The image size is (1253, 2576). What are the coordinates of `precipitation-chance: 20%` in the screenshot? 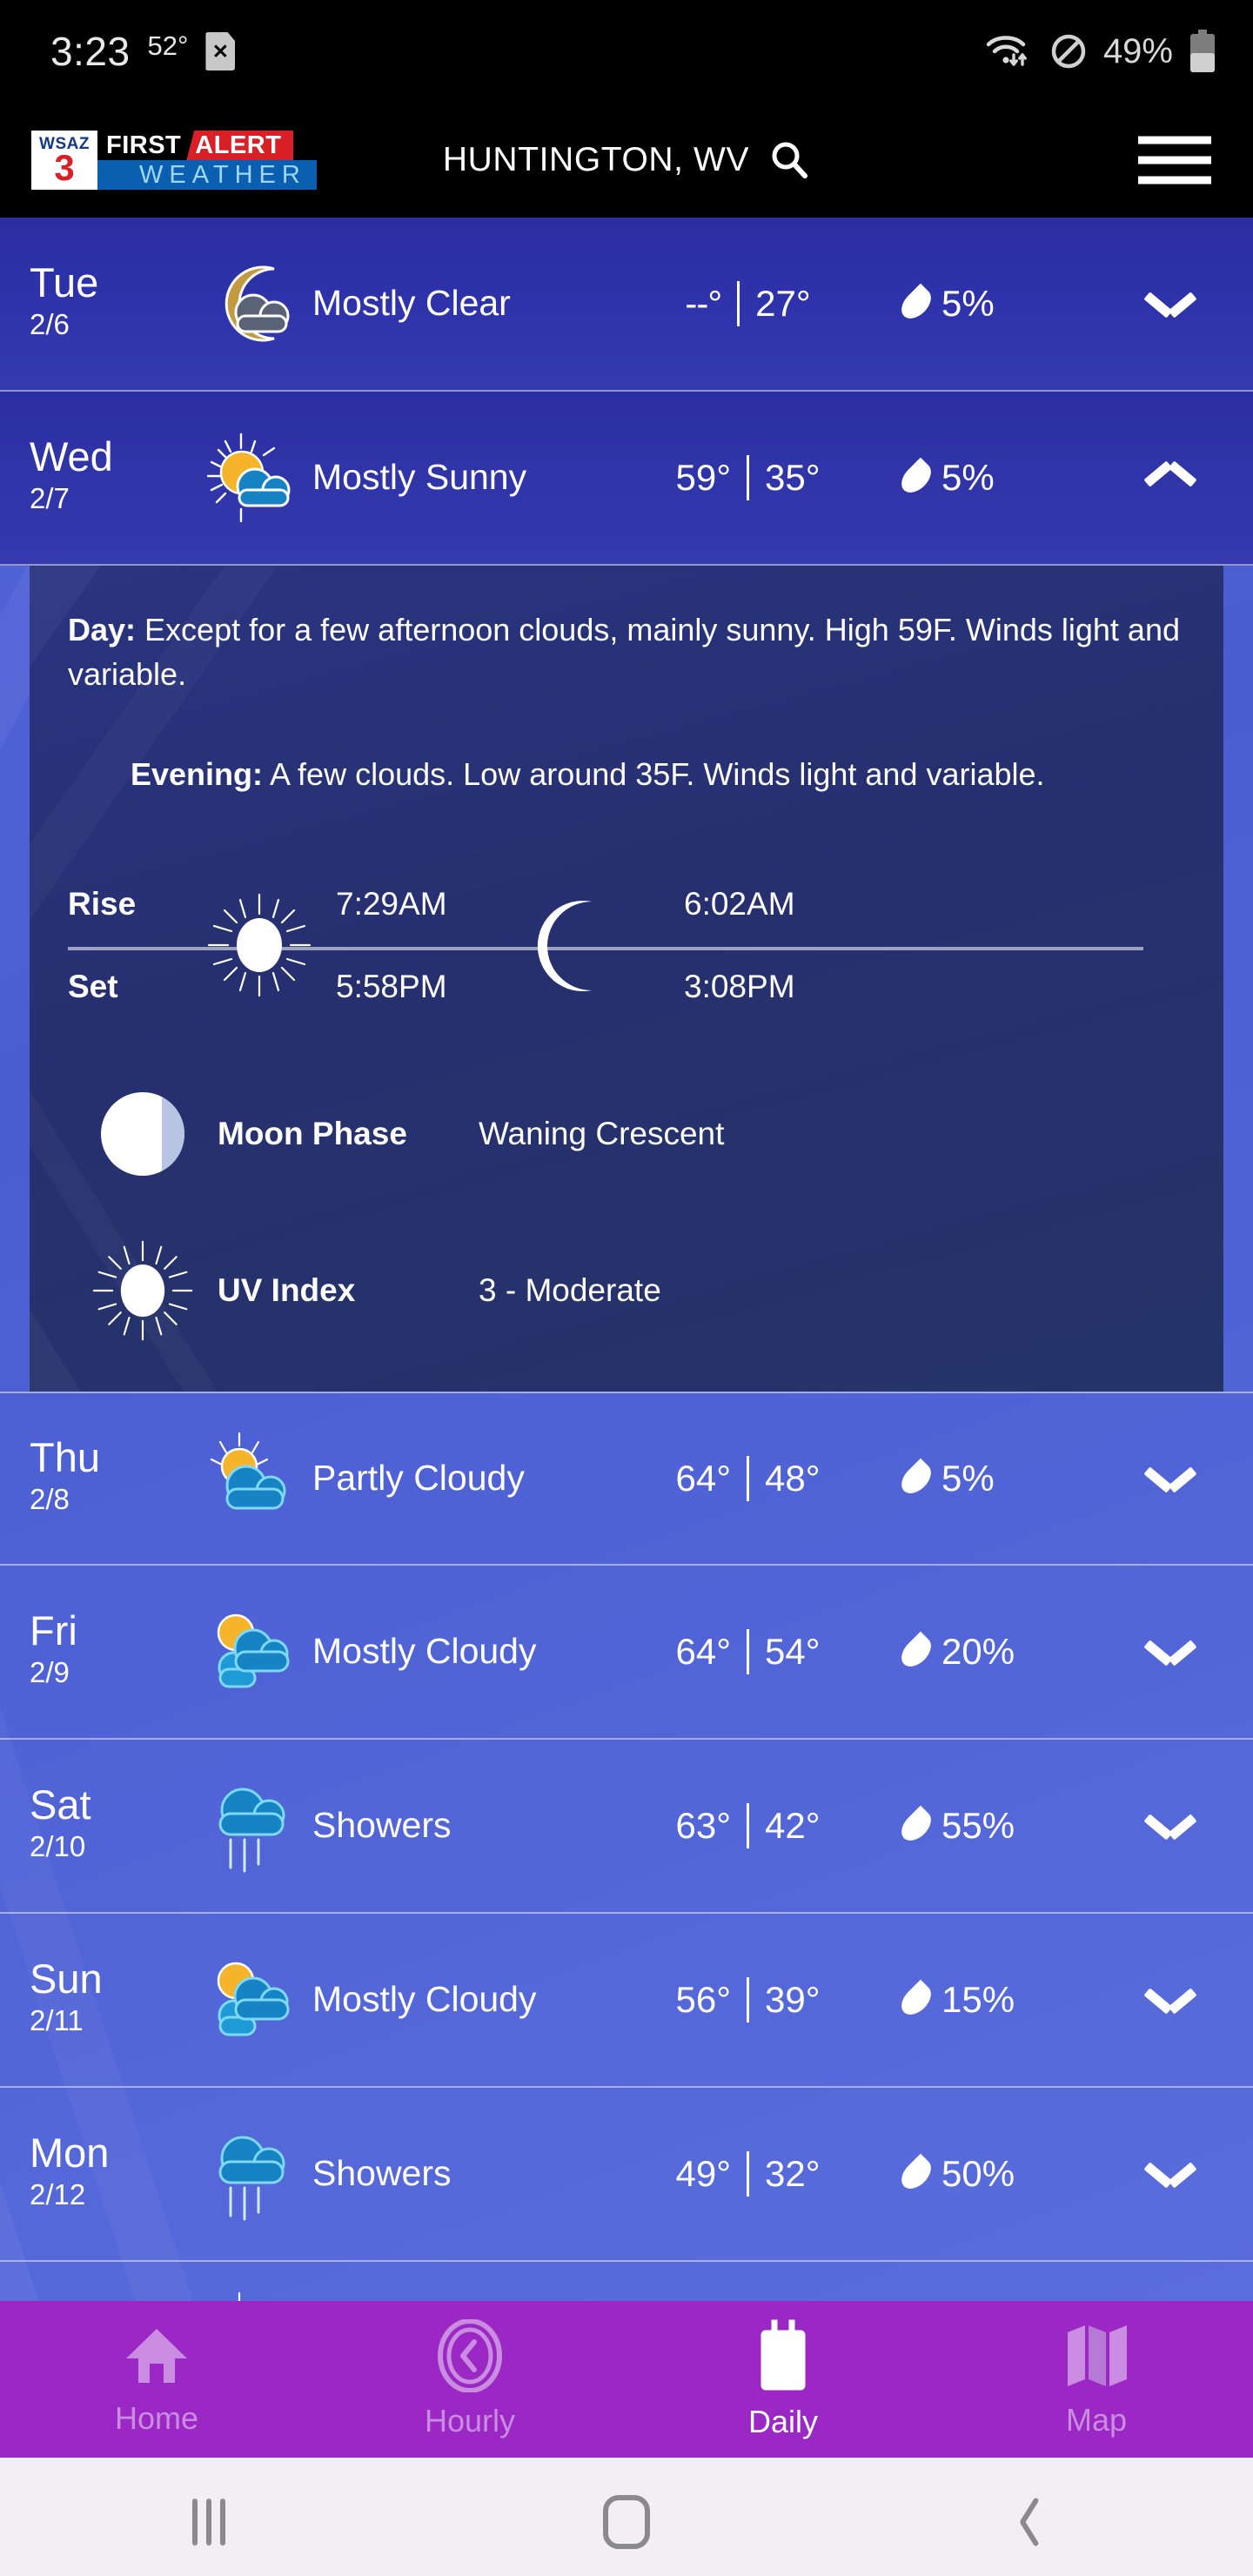 It's located at (1008, 1652).